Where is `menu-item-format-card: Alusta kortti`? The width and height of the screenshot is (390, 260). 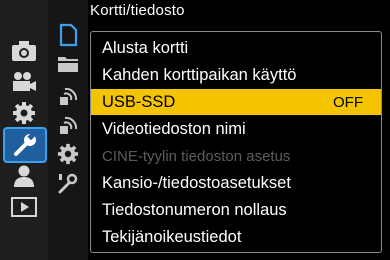
menu-item-format-card: Alusta kortti is located at coordinates (236, 48).